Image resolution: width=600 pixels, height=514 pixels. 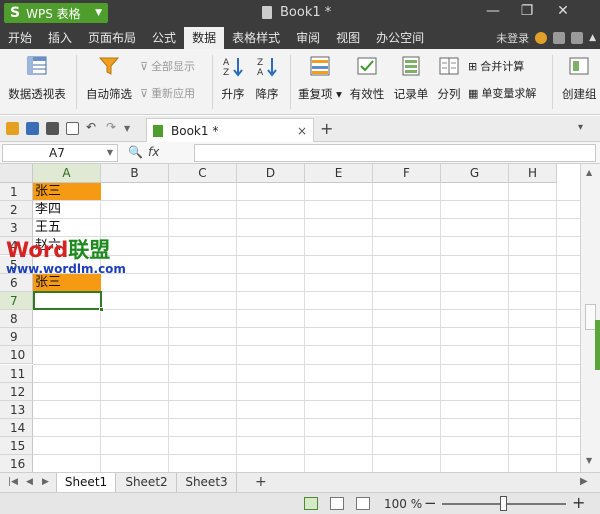 What do you see at coordinates (348, 38) in the screenshot?
I see `tab-view: 视图` at bounding box center [348, 38].